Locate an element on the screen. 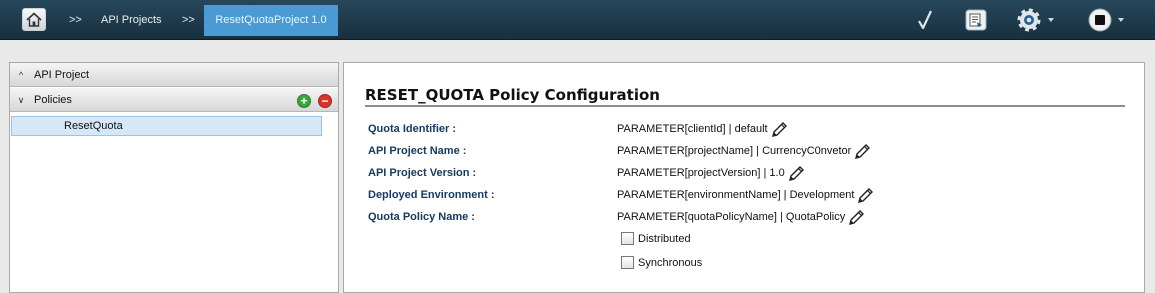 The height and width of the screenshot is (293, 1155). page-title: RESET_QUOTA Policy Configuration is located at coordinates (512, 95).